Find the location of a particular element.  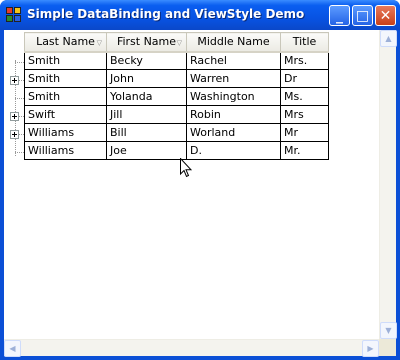

table-row: Smith John Warren Dr is located at coordinates (176, 78).